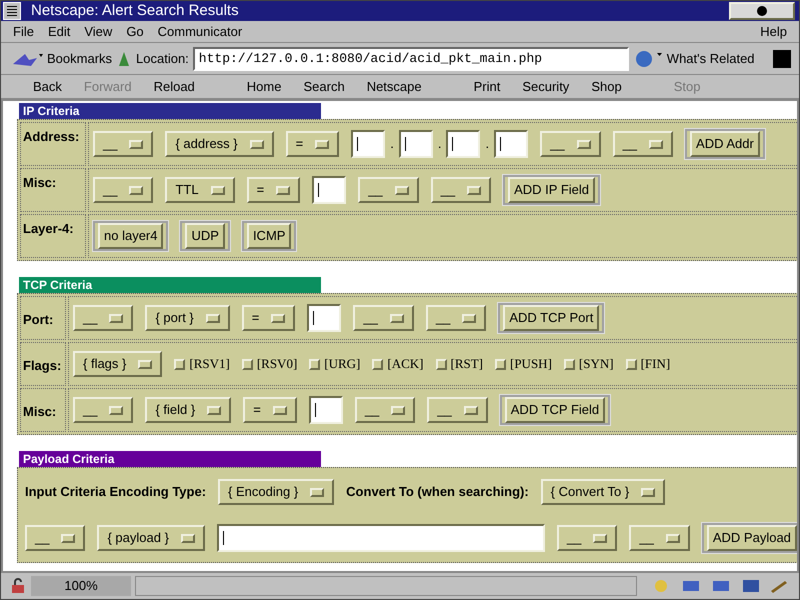 Image resolution: width=800 pixels, height=600 pixels. Describe the element at coordinates (23, 32) in the screenshot. I see `menu-item: File` at that location.